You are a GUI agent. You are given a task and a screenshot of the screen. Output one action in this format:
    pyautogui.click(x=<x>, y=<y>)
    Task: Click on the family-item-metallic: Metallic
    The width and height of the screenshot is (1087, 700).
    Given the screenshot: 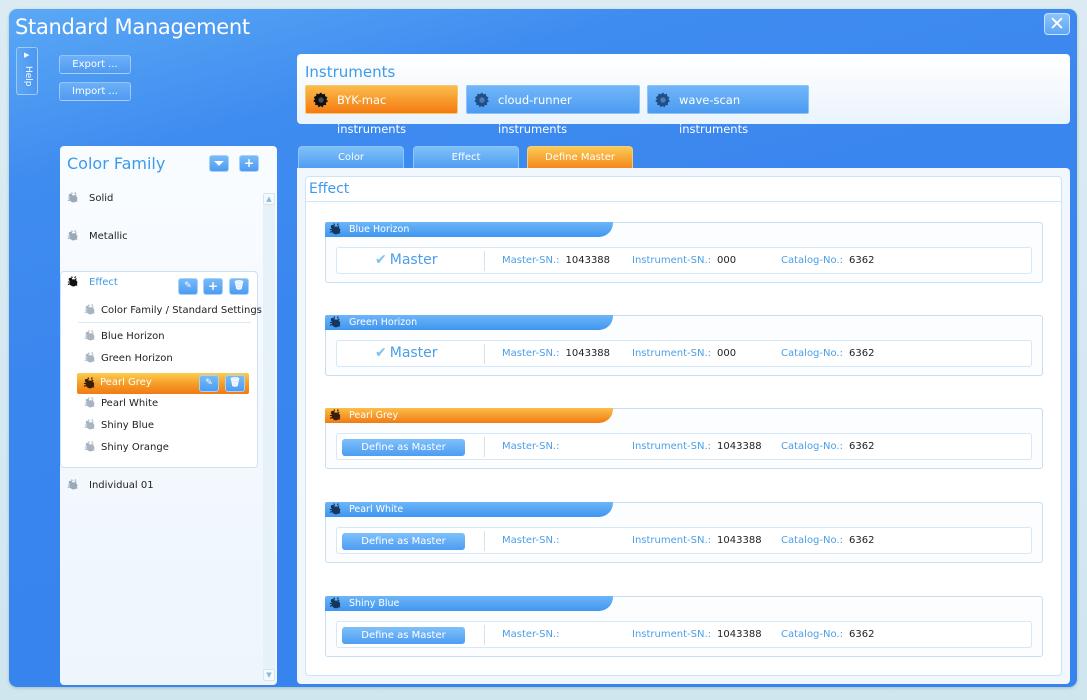 What is the action you would take?
    pyautogui.click(x=157, y=238)
    